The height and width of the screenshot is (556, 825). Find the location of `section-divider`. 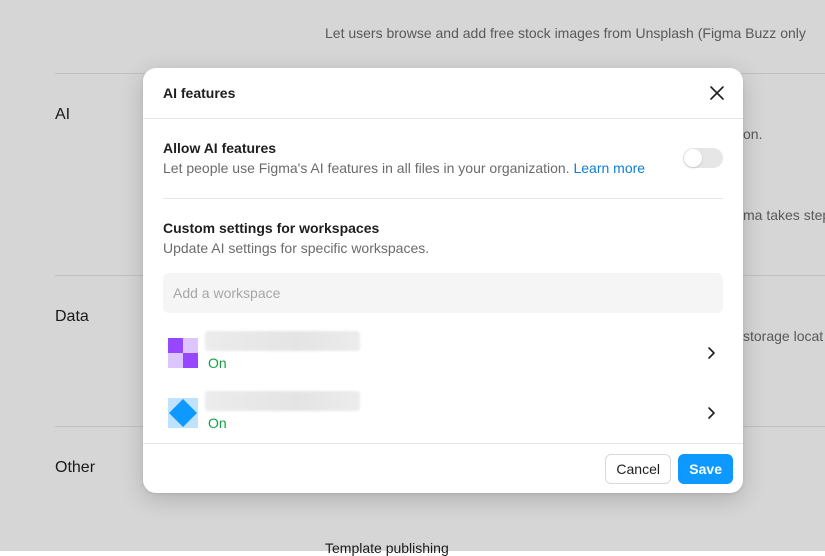

section-divider is located at coordinates (443, 198).